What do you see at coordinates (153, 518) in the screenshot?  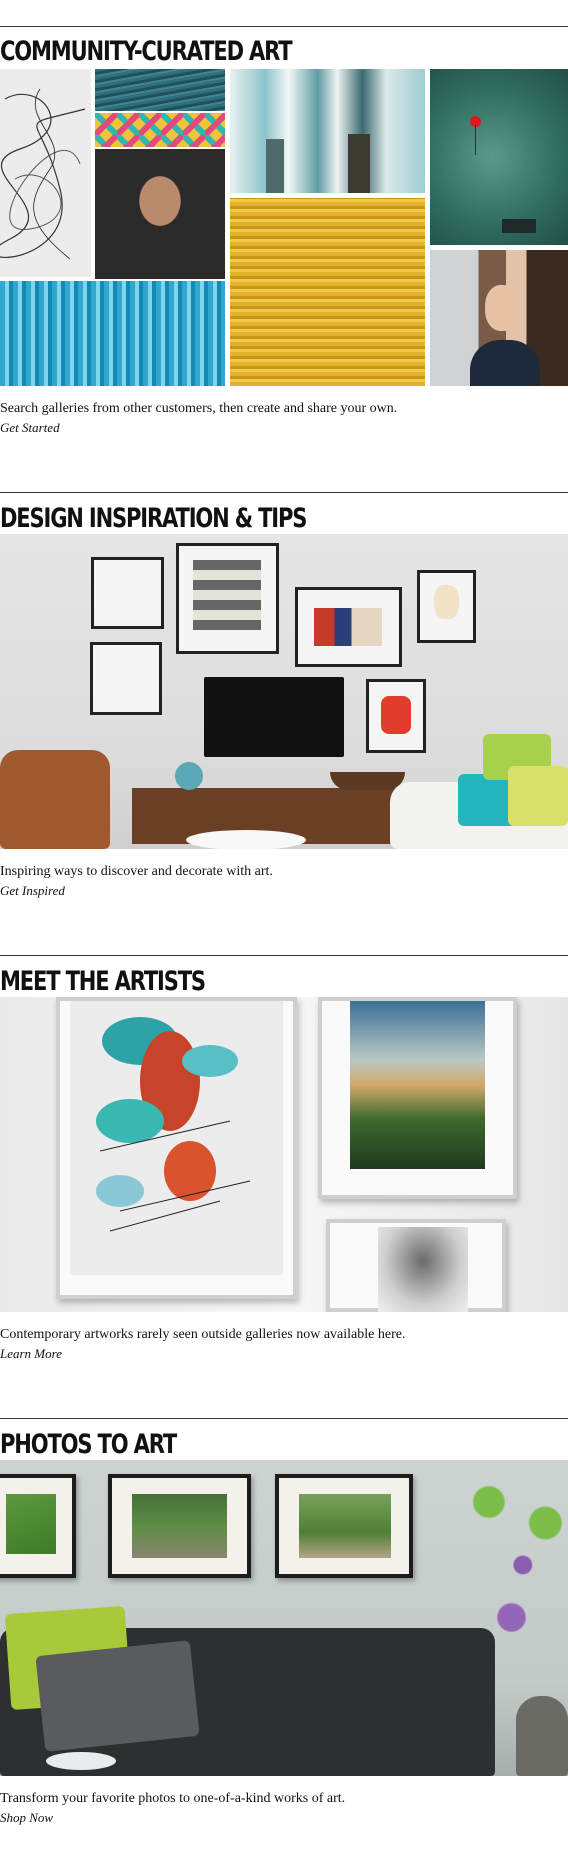 I see `section-title: DESIGN INSPIRATION & TIPS` at bounding box center [153, 518].